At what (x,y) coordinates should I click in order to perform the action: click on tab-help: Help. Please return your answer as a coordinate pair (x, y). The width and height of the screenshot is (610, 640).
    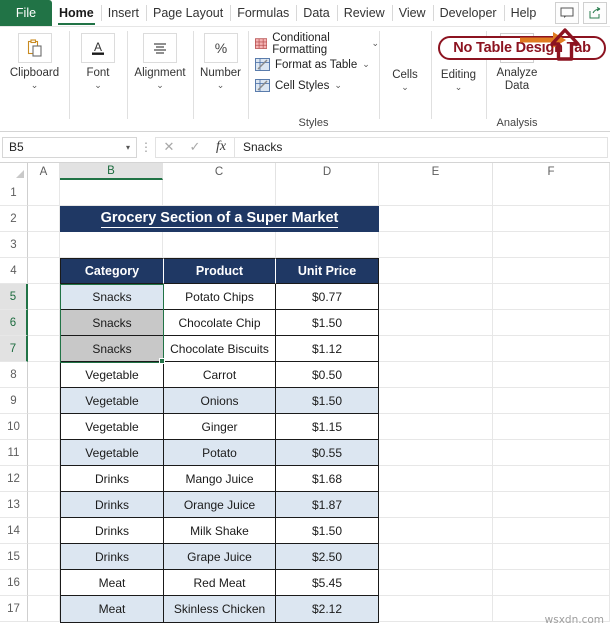
    Looking at the image, I should click on (523, 13).